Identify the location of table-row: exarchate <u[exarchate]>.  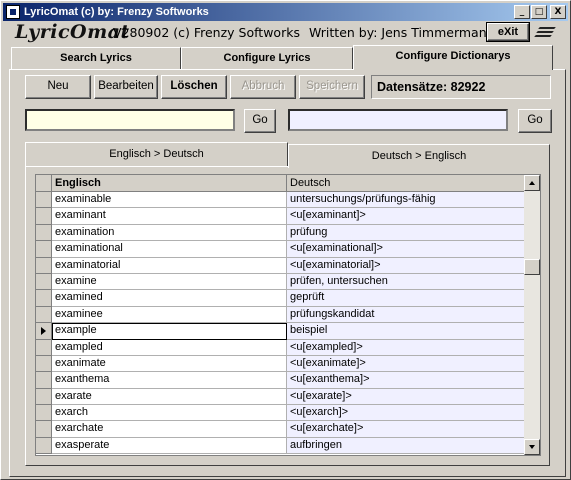
(280, 429).